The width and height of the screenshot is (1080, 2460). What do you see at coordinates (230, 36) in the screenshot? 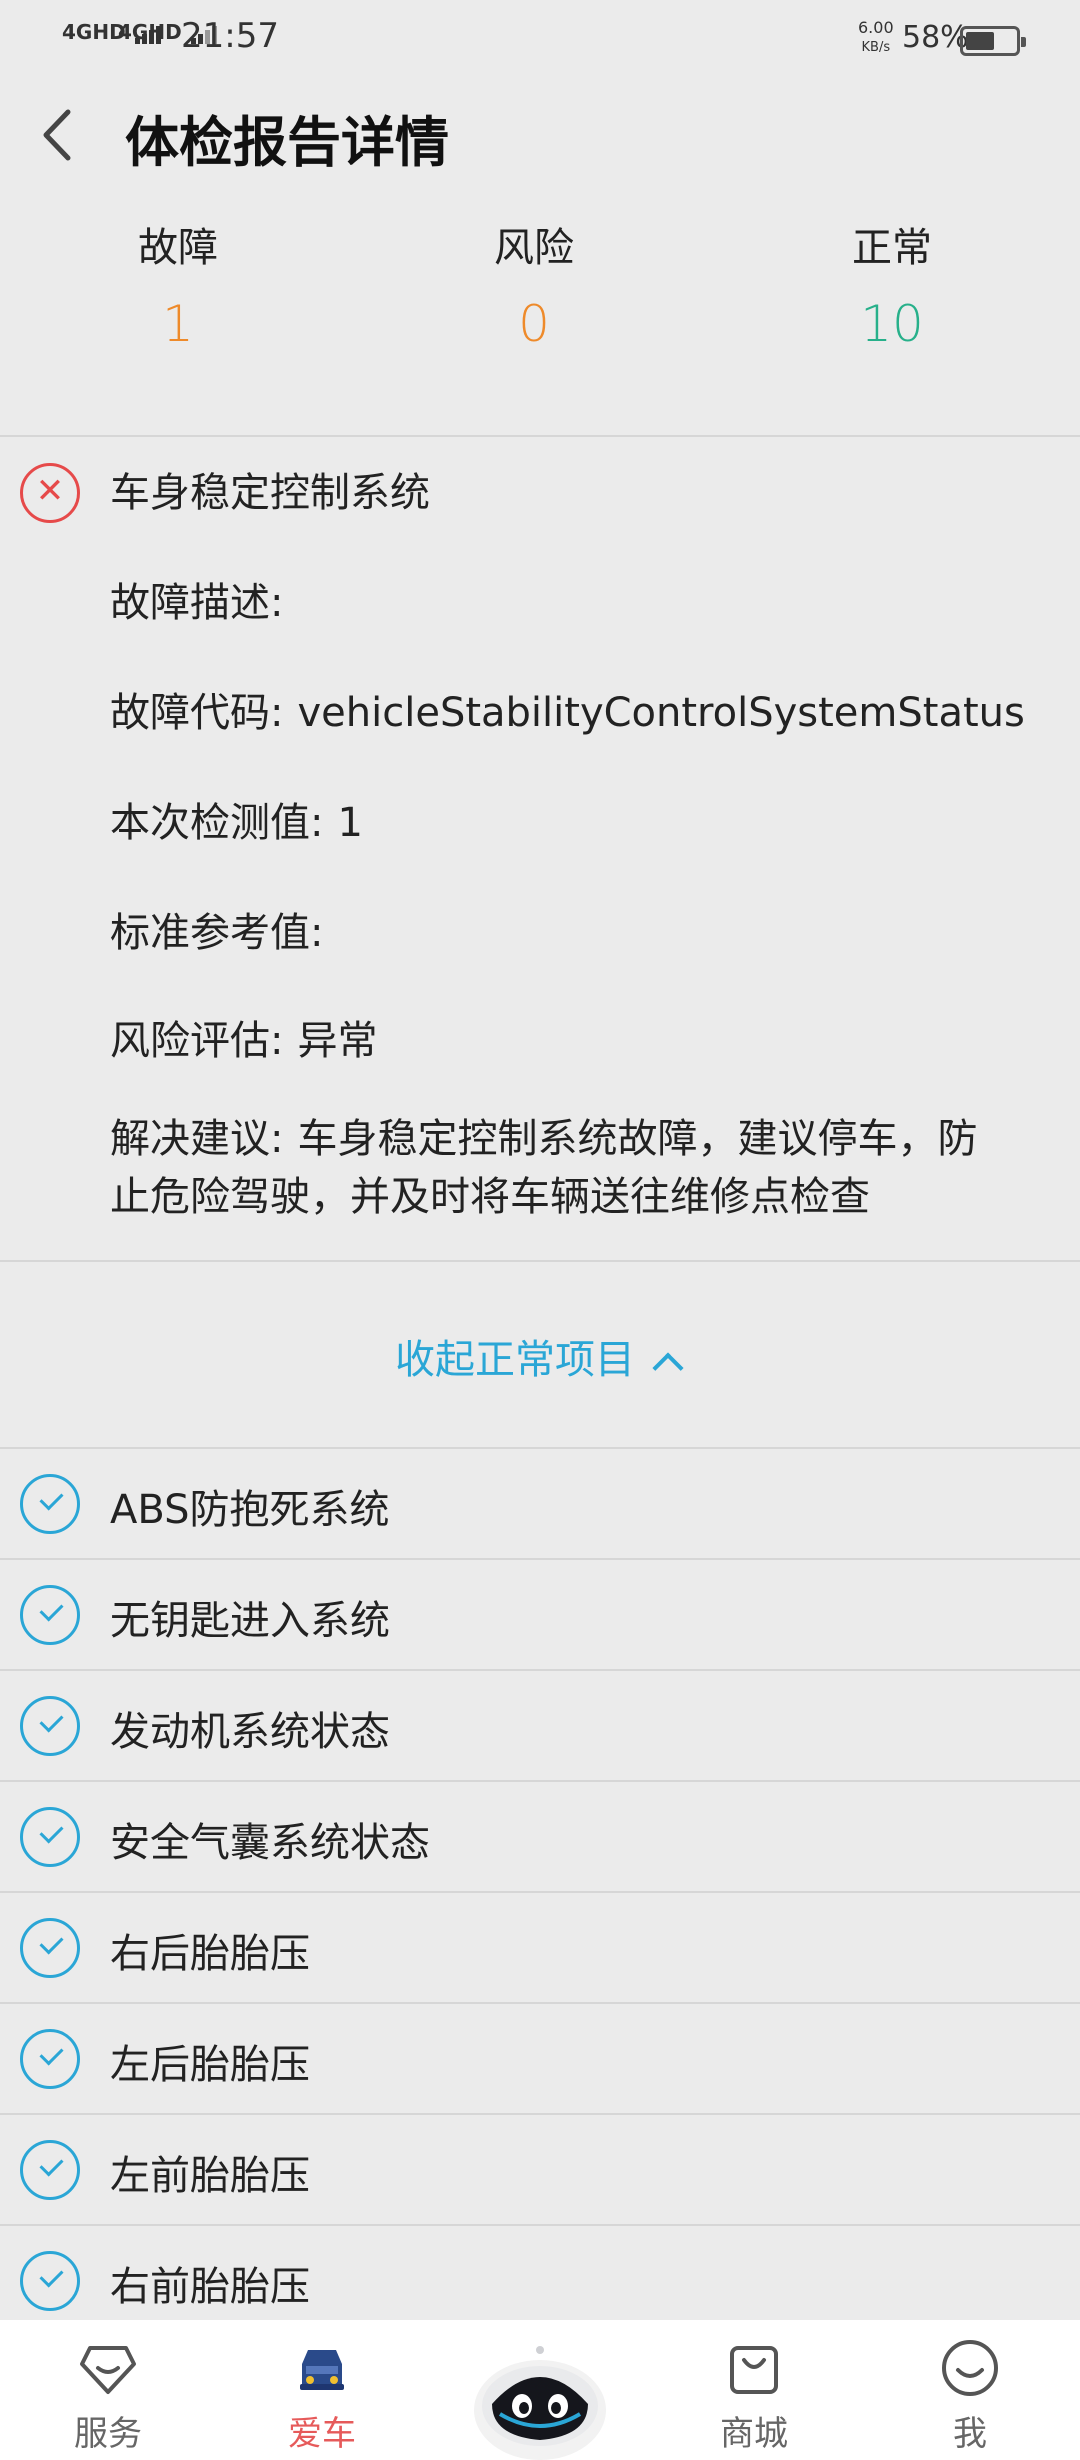
I see `clock: 21:57` at bounding box center [230, 36].